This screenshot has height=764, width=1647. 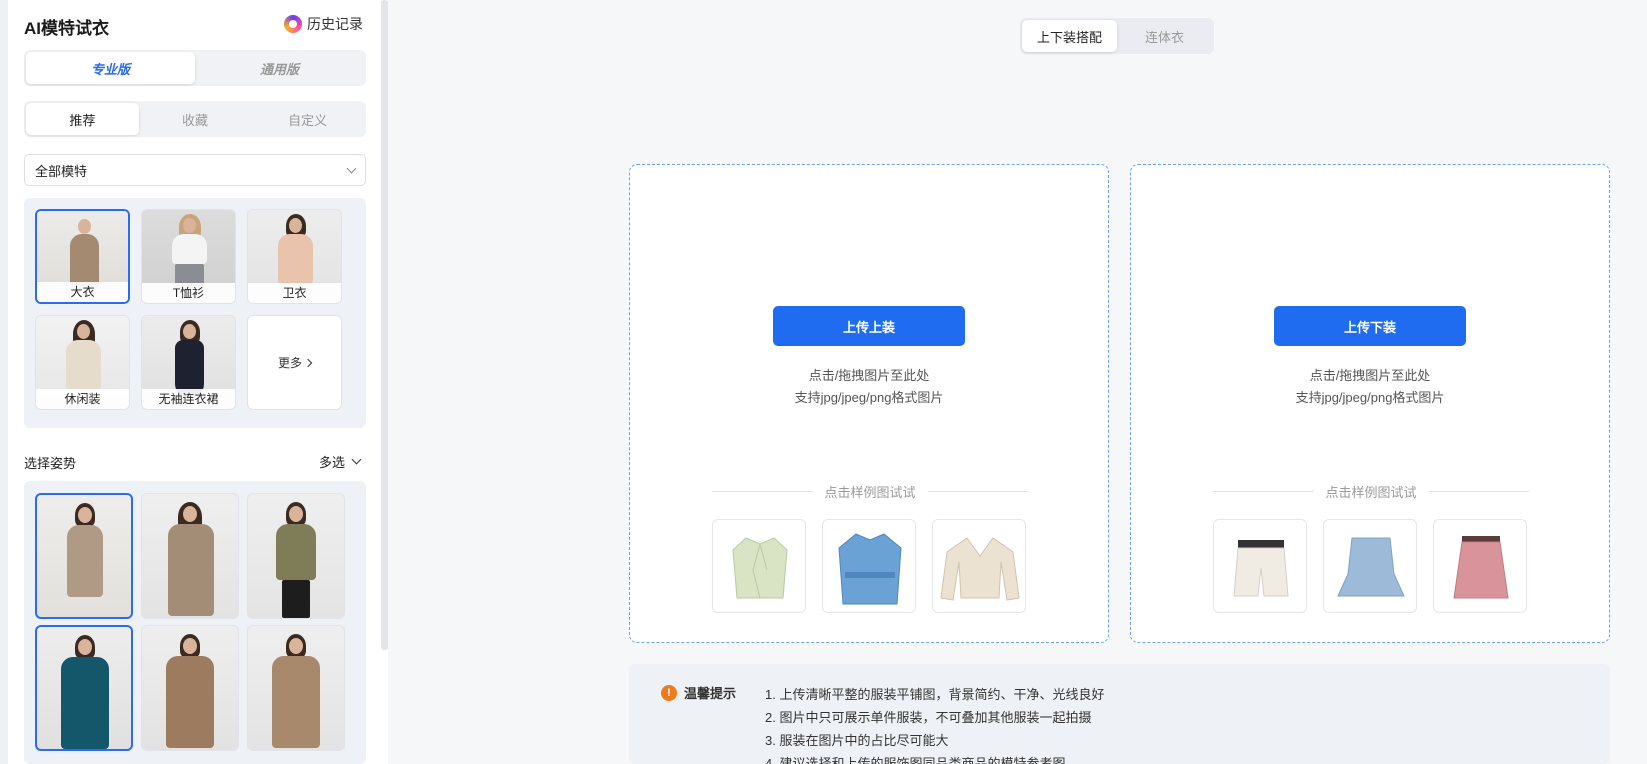 What do you see at coordinates (82, 292) in the screenshot?
I see `category-label: 大衣` at bounding box center [82, 292].